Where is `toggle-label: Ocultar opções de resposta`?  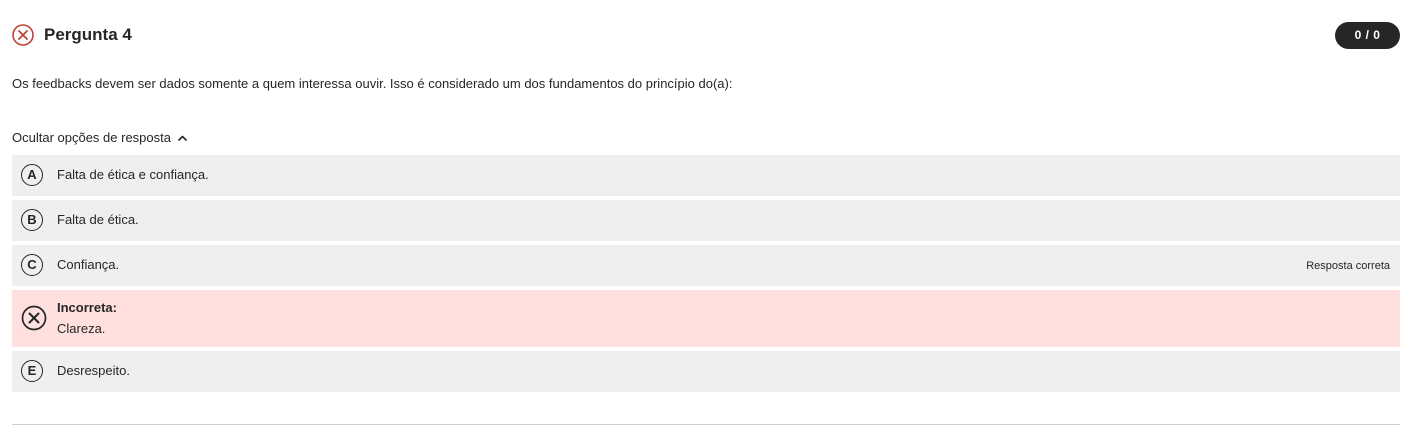 toggle-label: Ocultar opções de resposta is located at coordinates (91, 137).